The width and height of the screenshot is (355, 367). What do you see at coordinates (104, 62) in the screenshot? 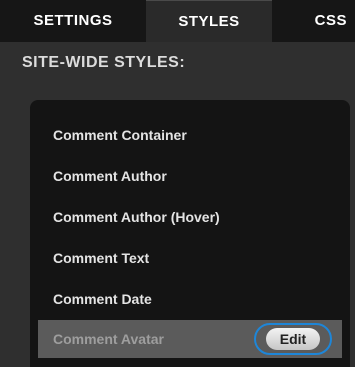
I see `section-title: SITE-WIDE STYLES:` at bounding box center [104, 62].